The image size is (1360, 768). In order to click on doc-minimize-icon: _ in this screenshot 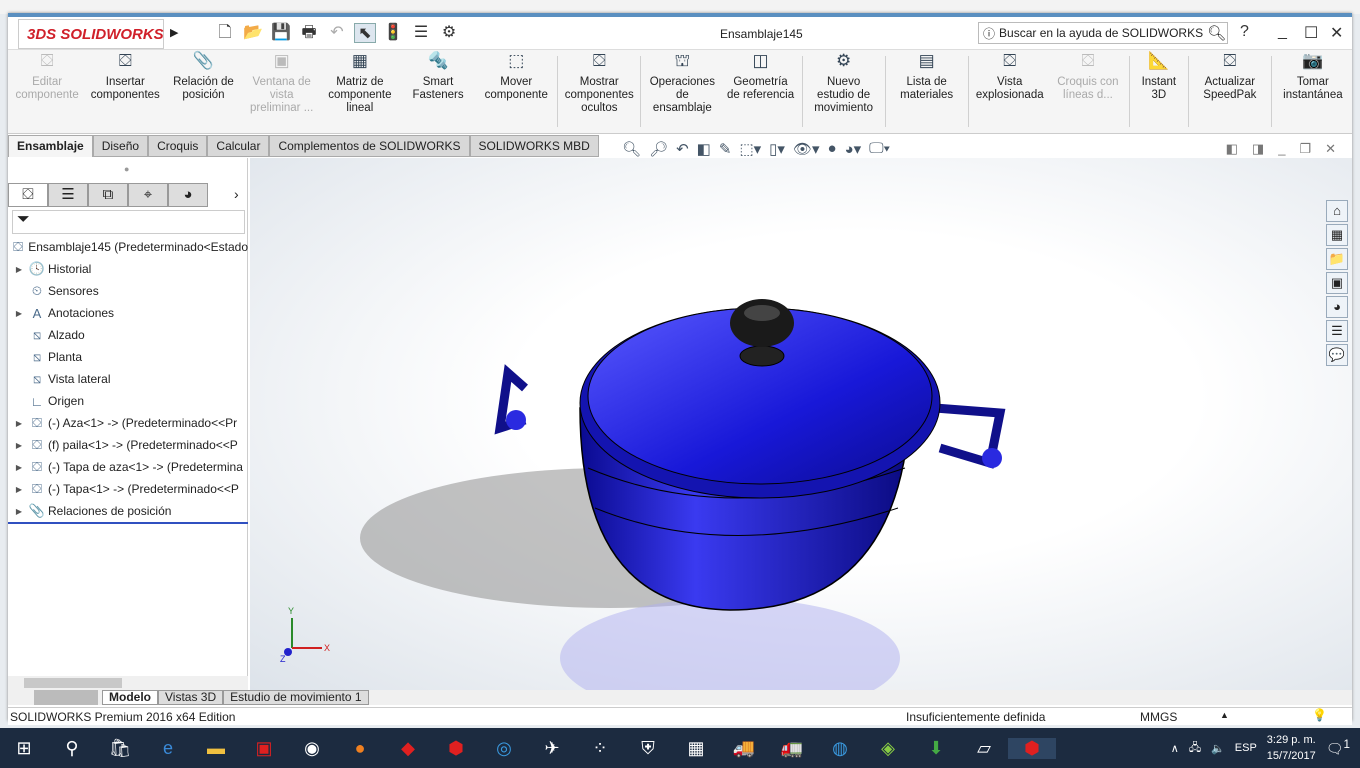, I will do `click(1281, 149)`.